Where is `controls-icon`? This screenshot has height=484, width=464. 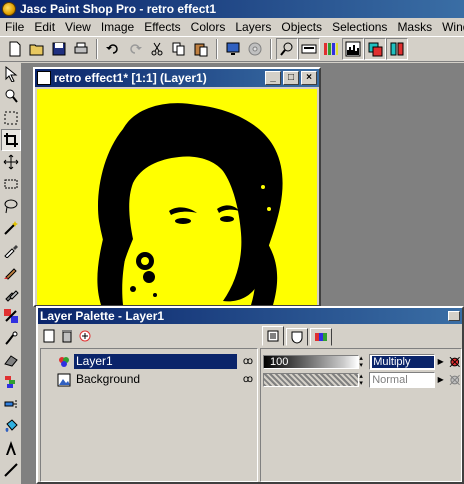 controls-icon is located at coordinates (397, 49).